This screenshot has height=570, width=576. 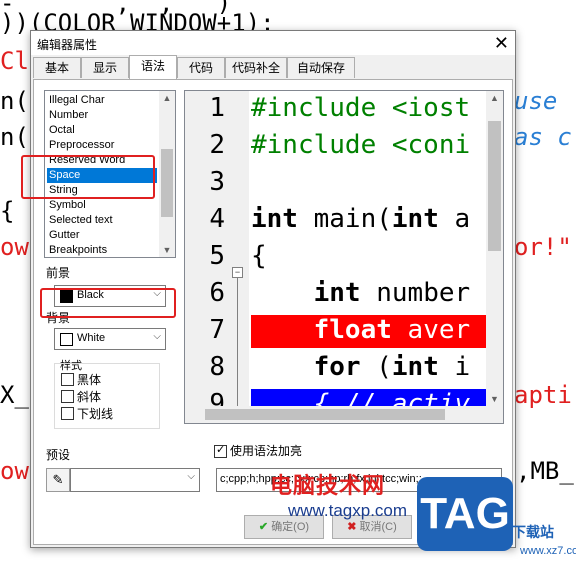 What do you see at coordinates (14, 61) in the screenshot?
I see `background-code-line: Cl` at bounding box center [14, 61].